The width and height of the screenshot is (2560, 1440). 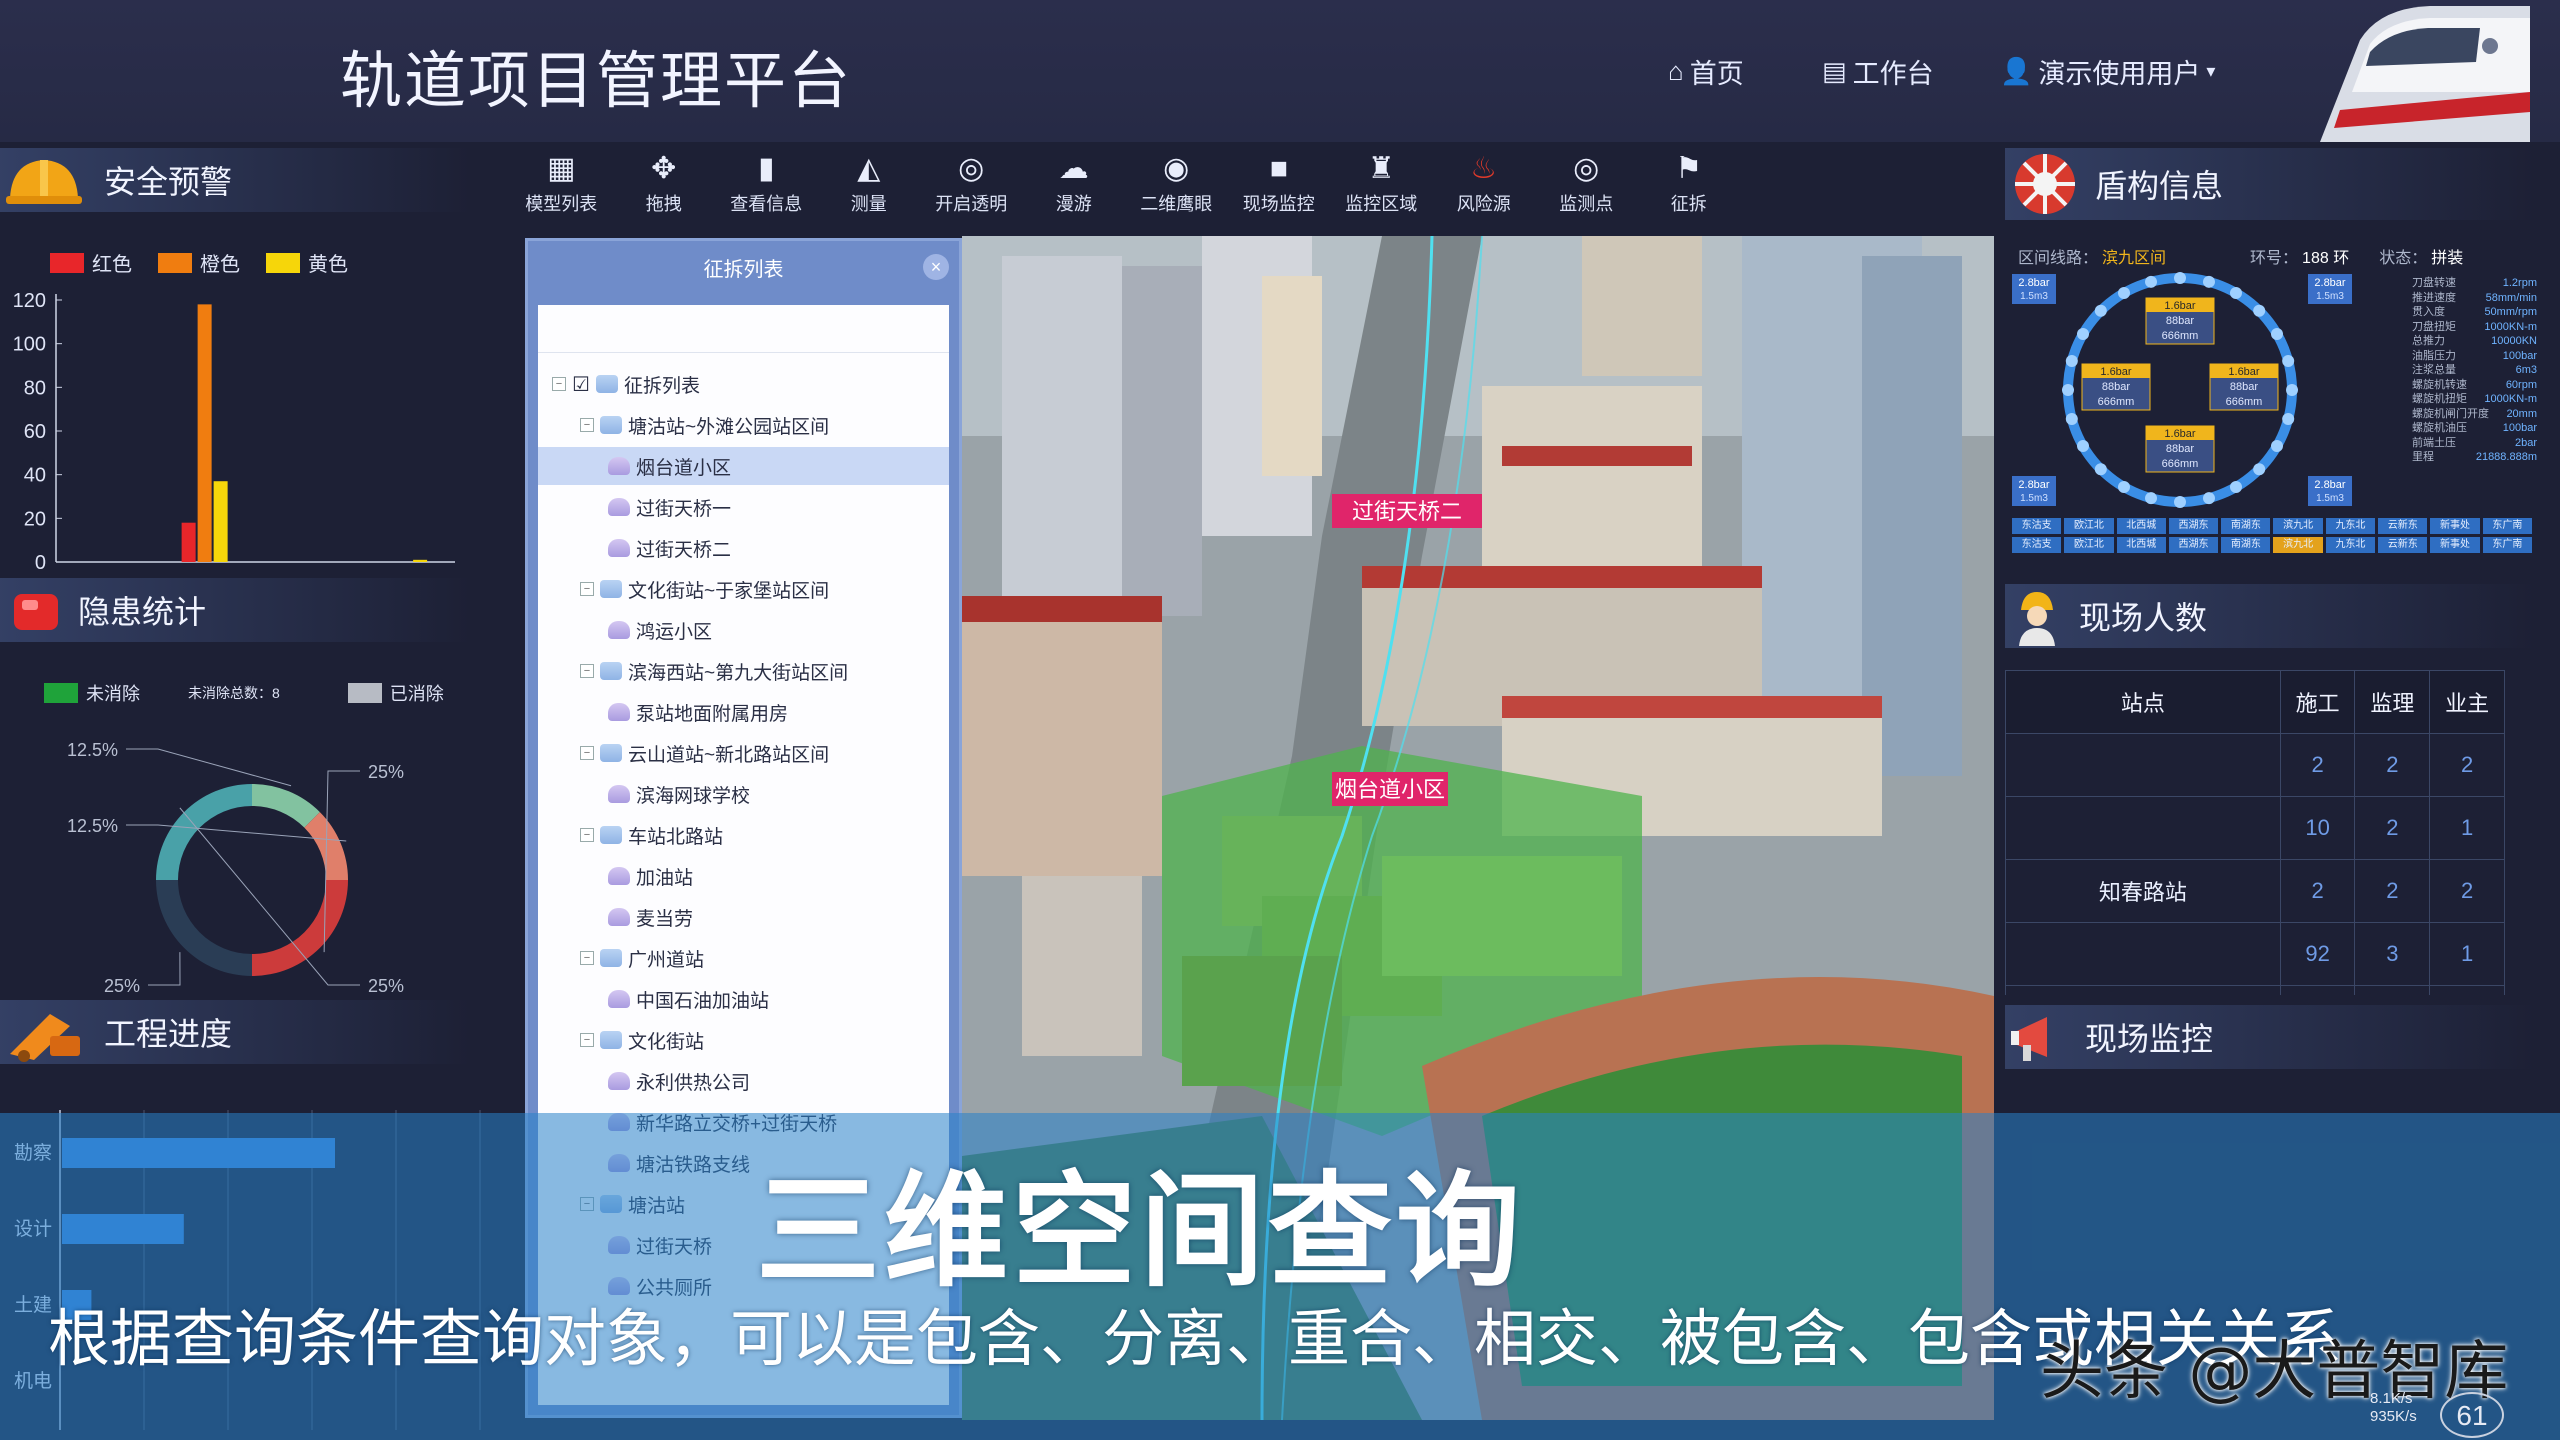 I want to click on legend-done-label: 已消除, so click(x=416, y=694).